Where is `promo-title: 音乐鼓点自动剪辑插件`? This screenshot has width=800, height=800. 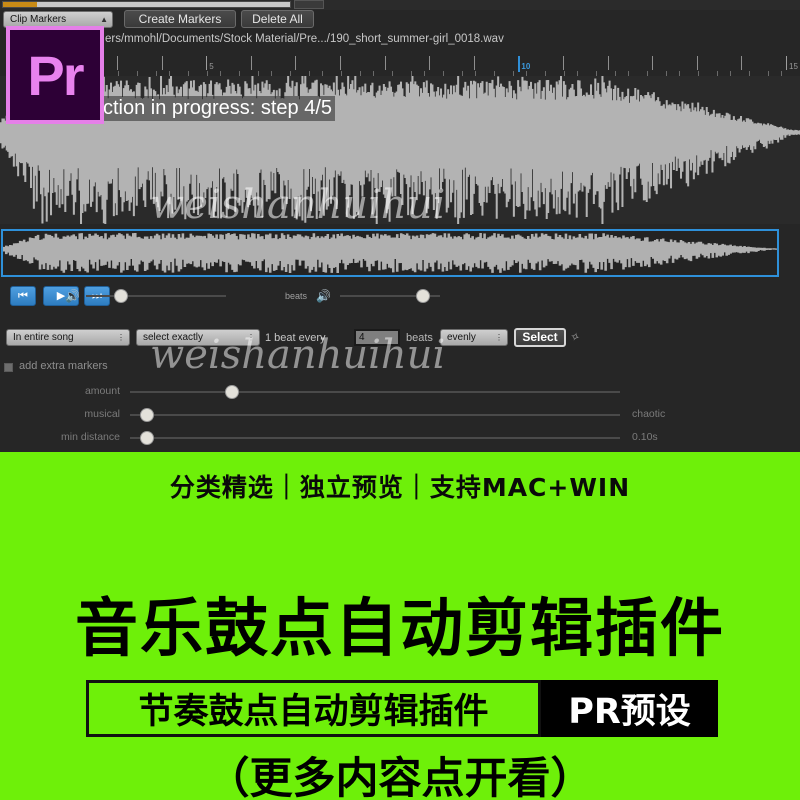 promo-title: 音乐鼓点自动剪辑插件 is located at coordinates (400, 628).